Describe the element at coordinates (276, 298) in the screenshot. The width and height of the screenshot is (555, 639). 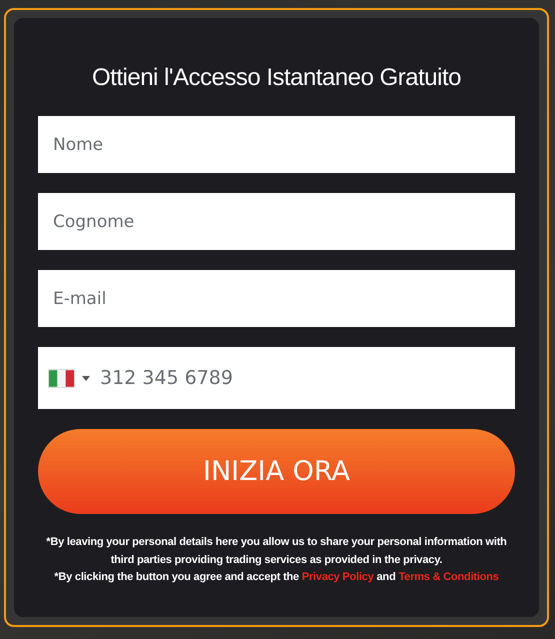
I see `text-field: E-mail` at that location.